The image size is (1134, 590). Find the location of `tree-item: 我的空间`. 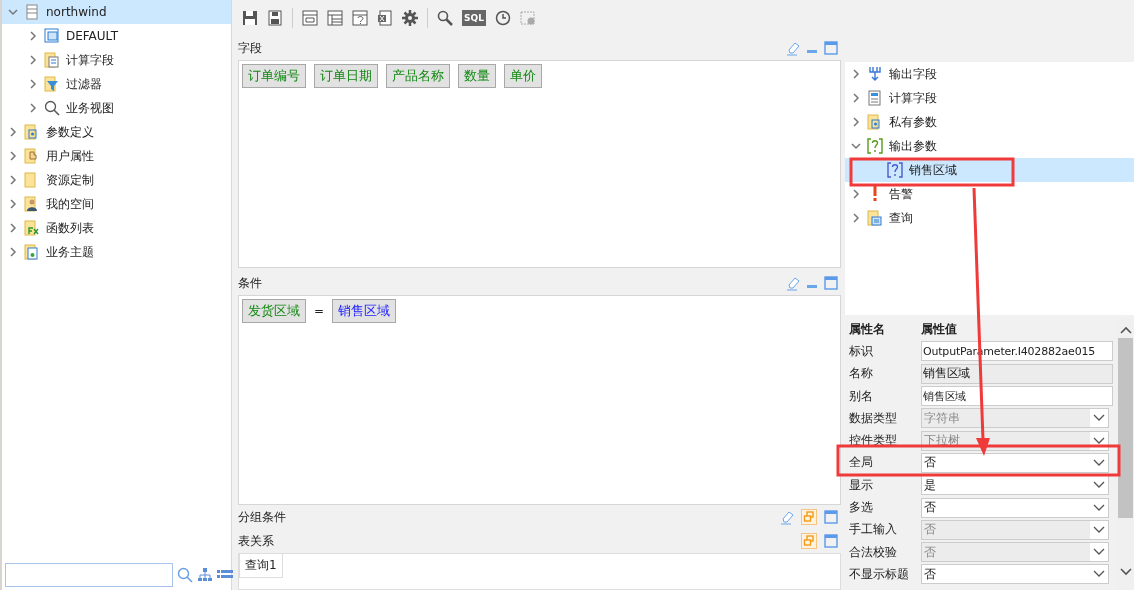

tree-item: 我的空间 is located at coordinates (116, 204).